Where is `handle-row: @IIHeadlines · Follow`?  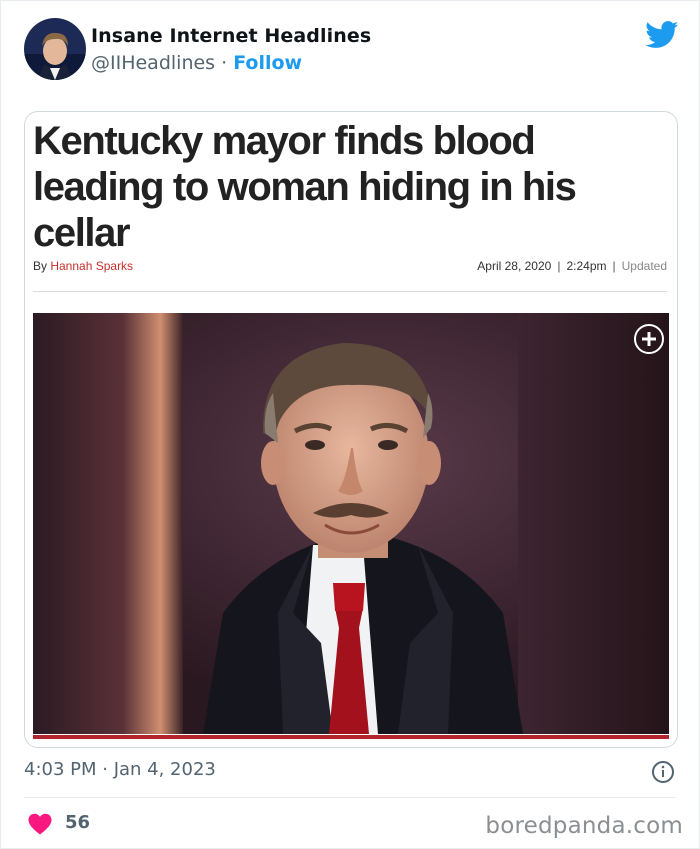
handle-row: @IIHeadlines · Follow is located at coordinates (196, 63).